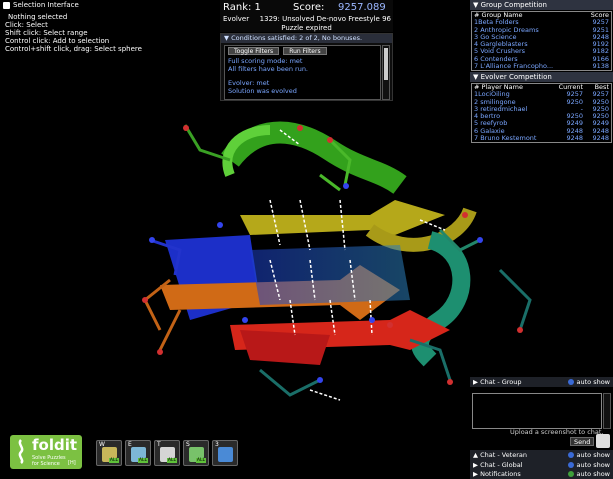  I want to click on selection-help-line: Click: Select, so click(26, 25).